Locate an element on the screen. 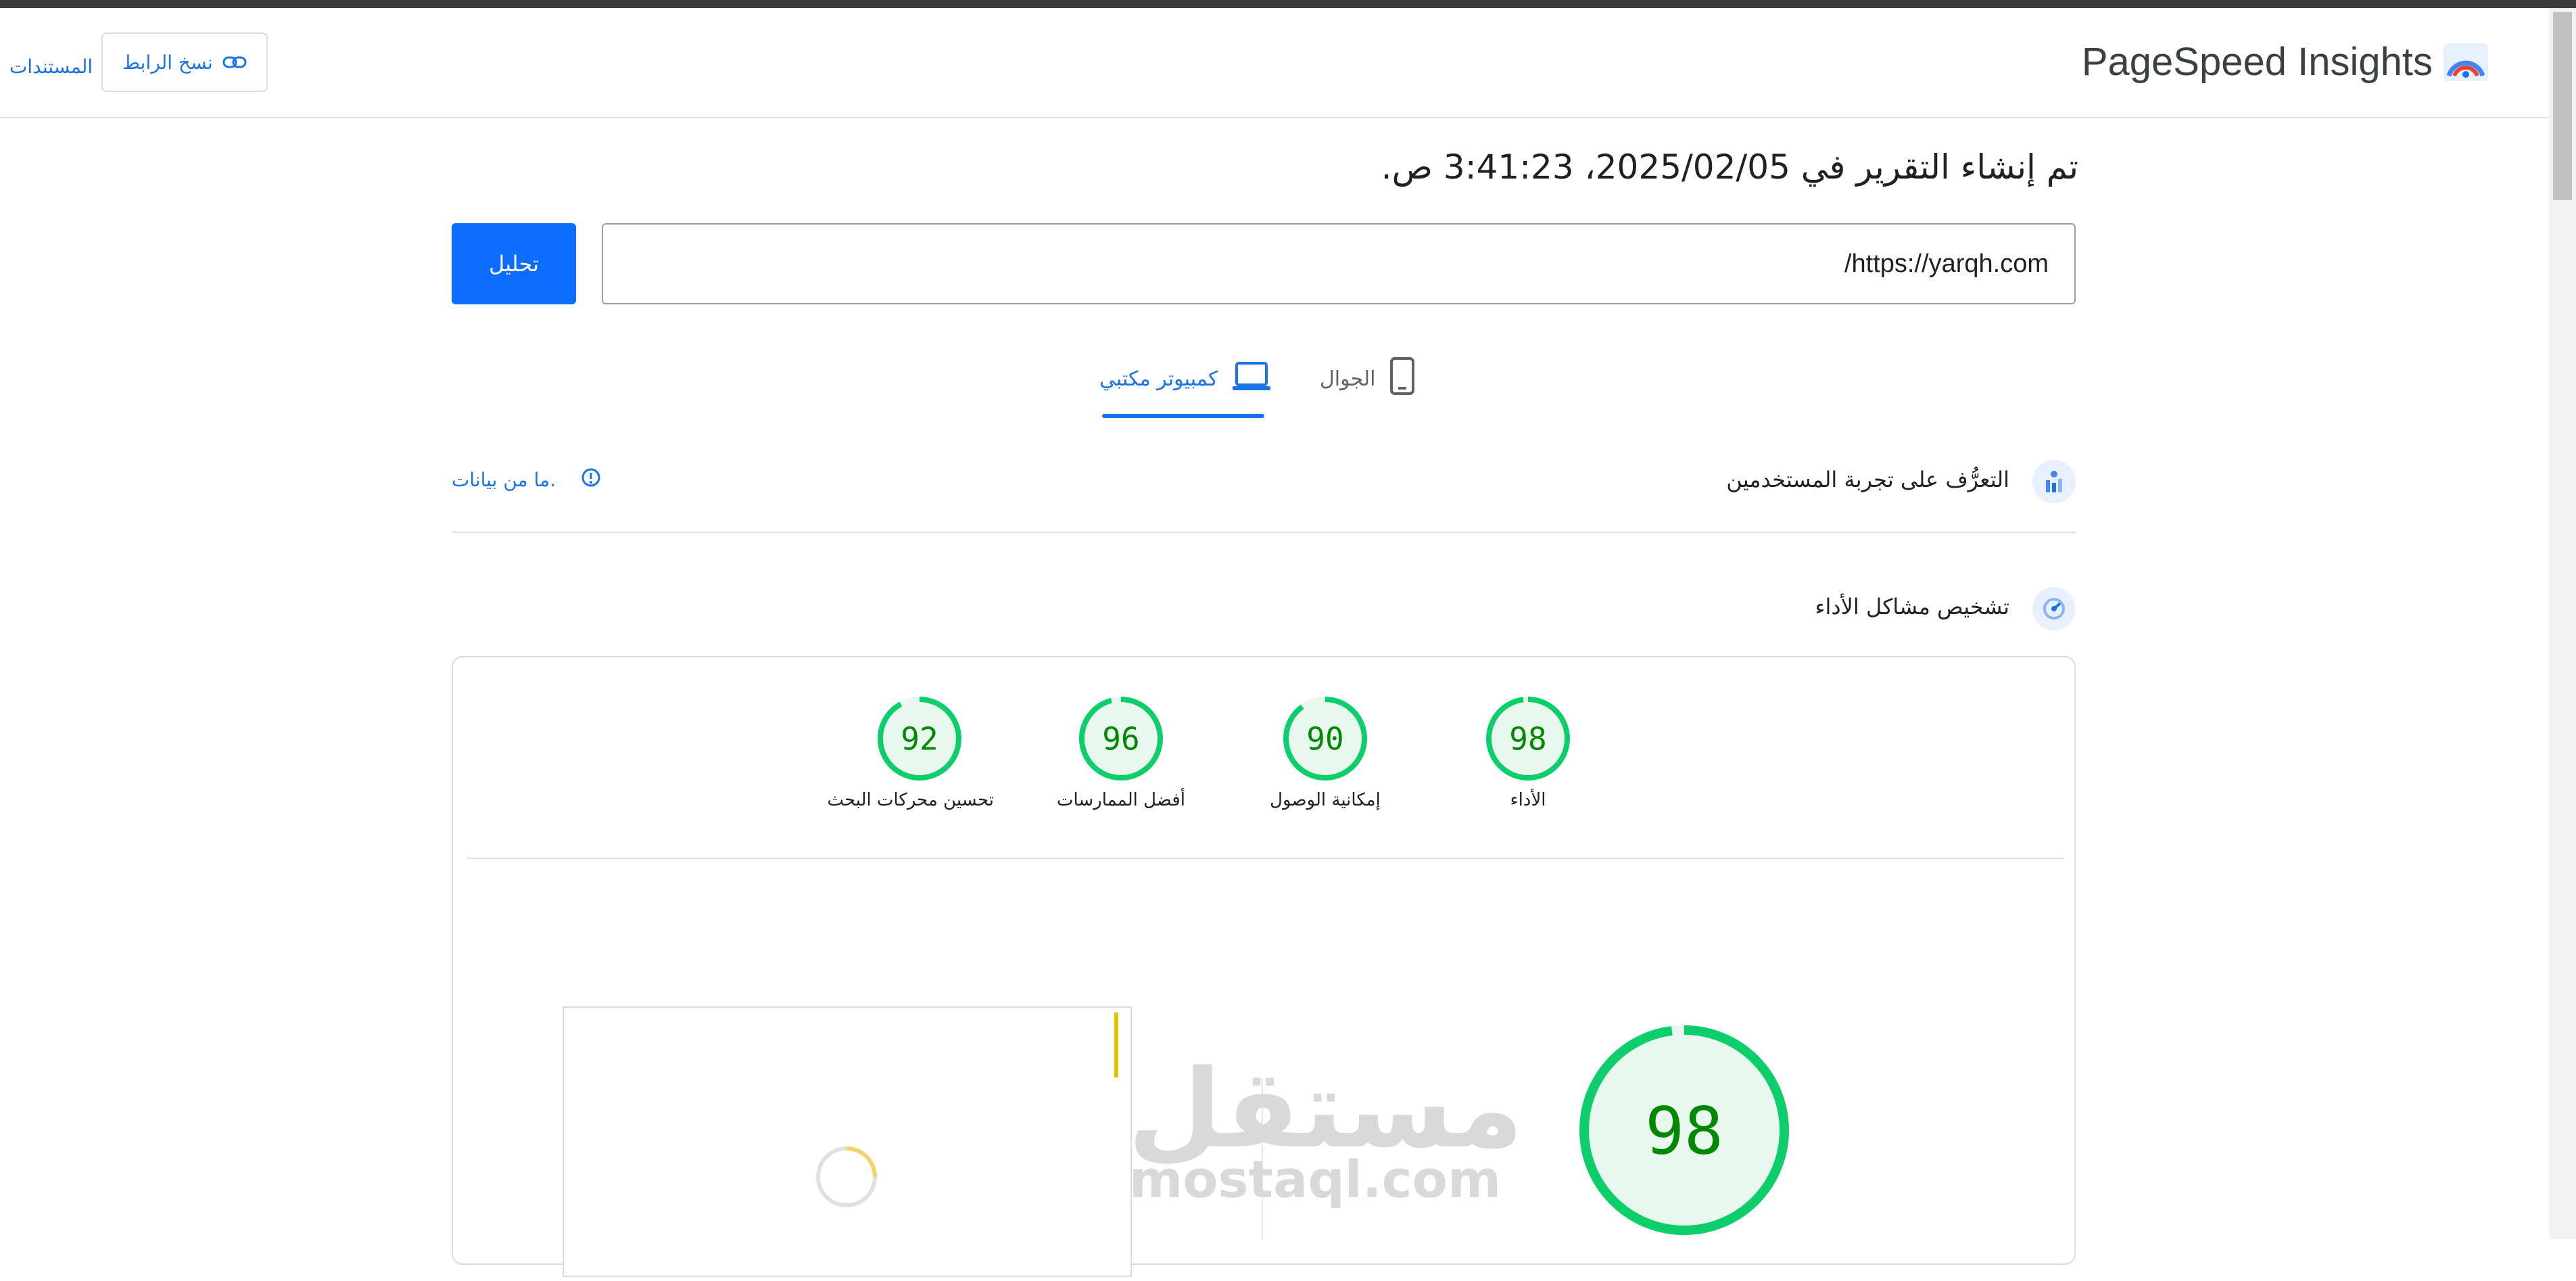  app-header: PageSpeed Insights نسخ الرابط المستندات is located at coordinates (1274, 63).